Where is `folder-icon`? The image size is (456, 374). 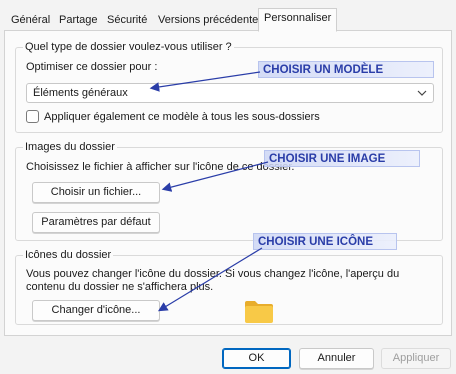 folder-icon is located at coordinates (259, 312).